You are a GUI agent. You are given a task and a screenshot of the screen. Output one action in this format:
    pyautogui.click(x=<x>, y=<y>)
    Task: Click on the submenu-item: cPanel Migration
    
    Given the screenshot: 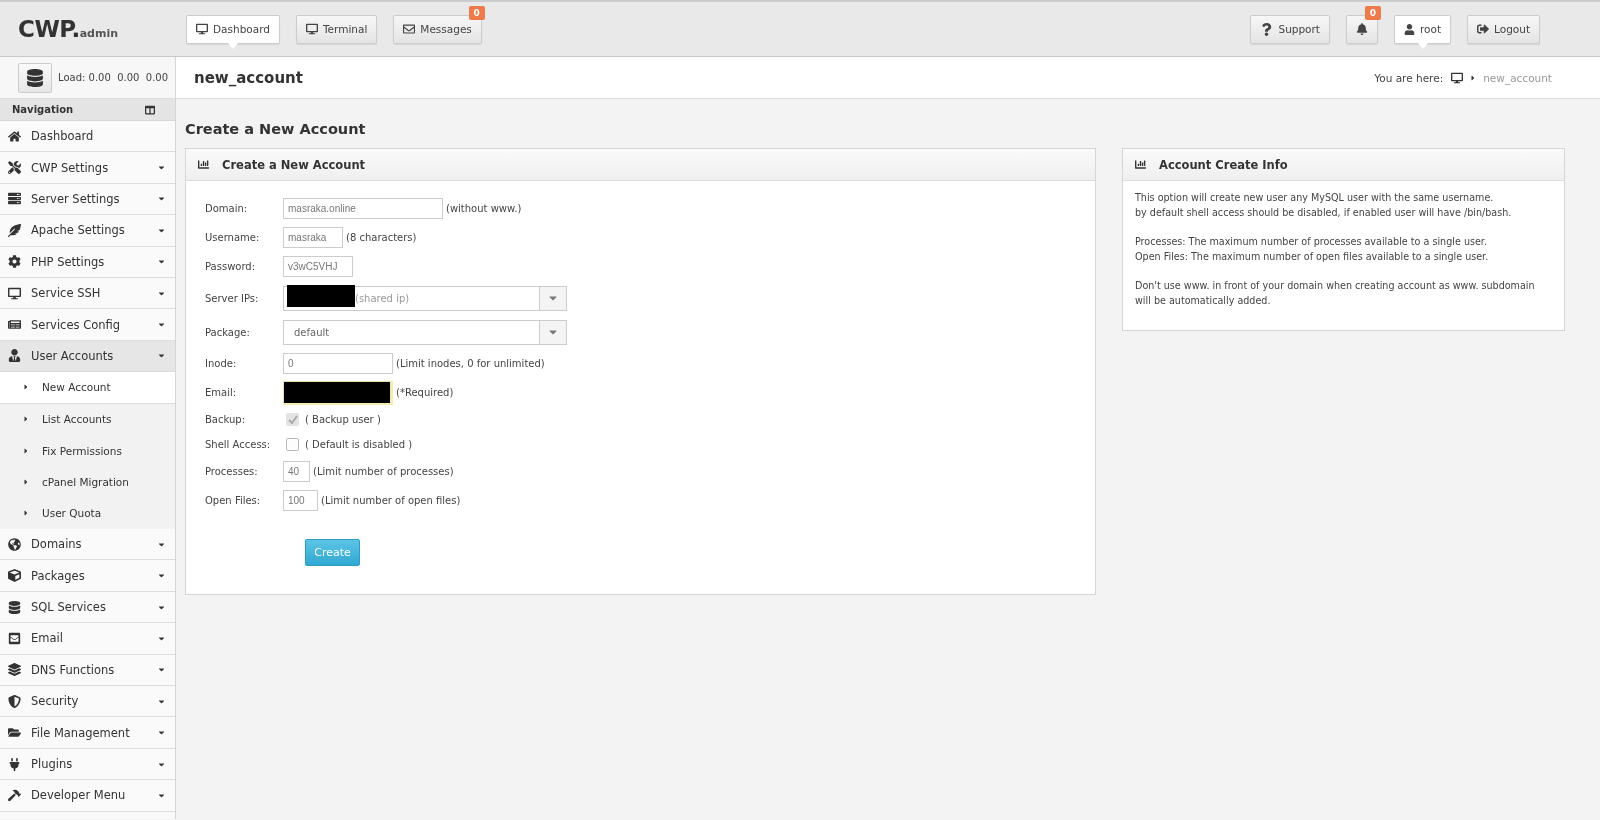 What is the action you would take?
    pyautogui.click(x=87, y=482)
    